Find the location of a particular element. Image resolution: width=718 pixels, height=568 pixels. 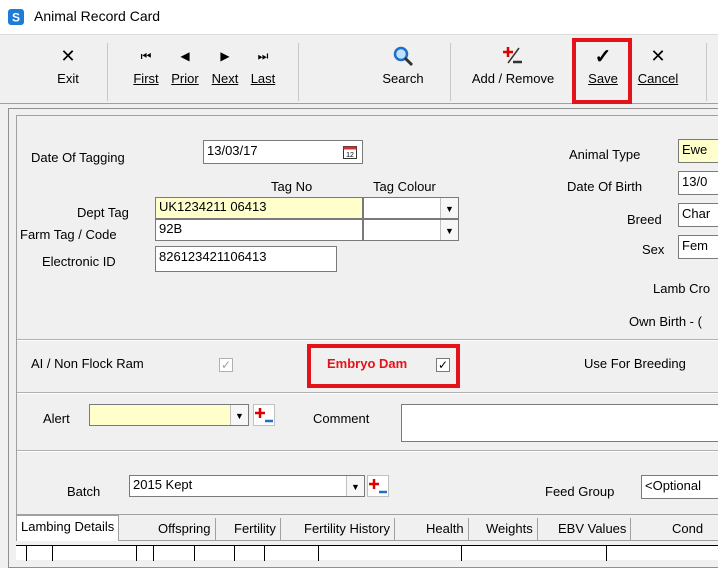

cancel-label: Cancel is located at coordinates (658, 78).